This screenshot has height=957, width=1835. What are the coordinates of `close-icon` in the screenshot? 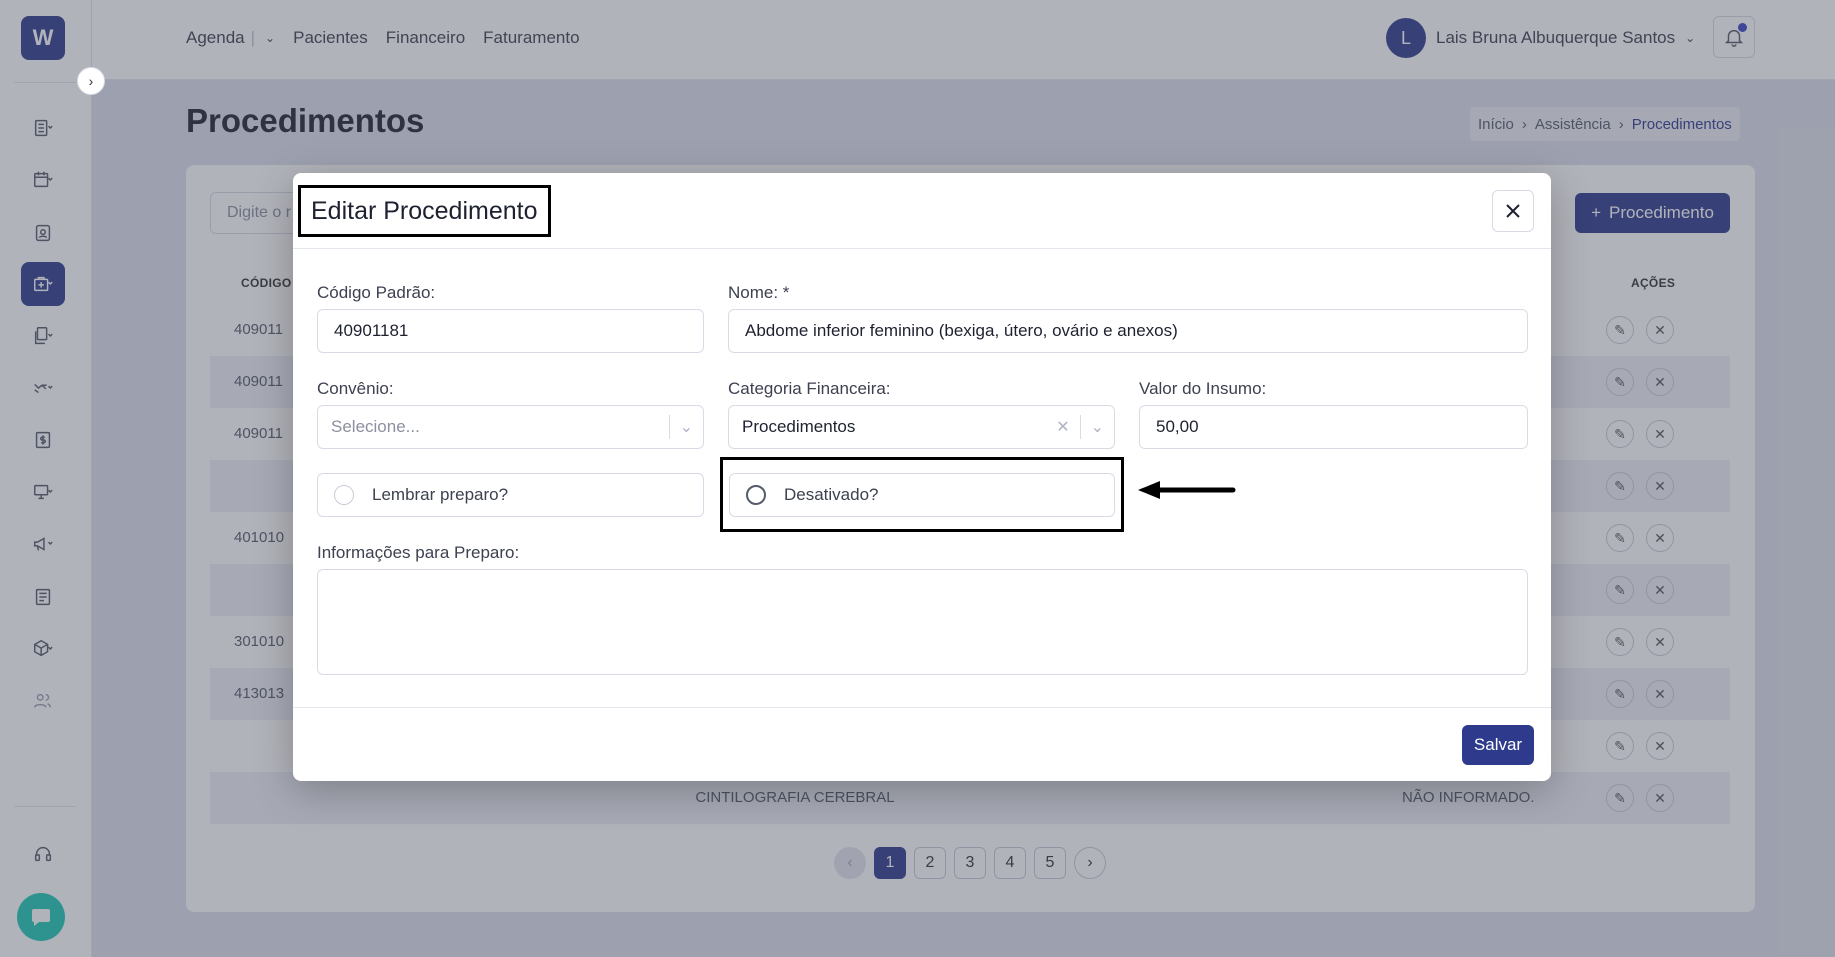 It's located at (1513, 211).